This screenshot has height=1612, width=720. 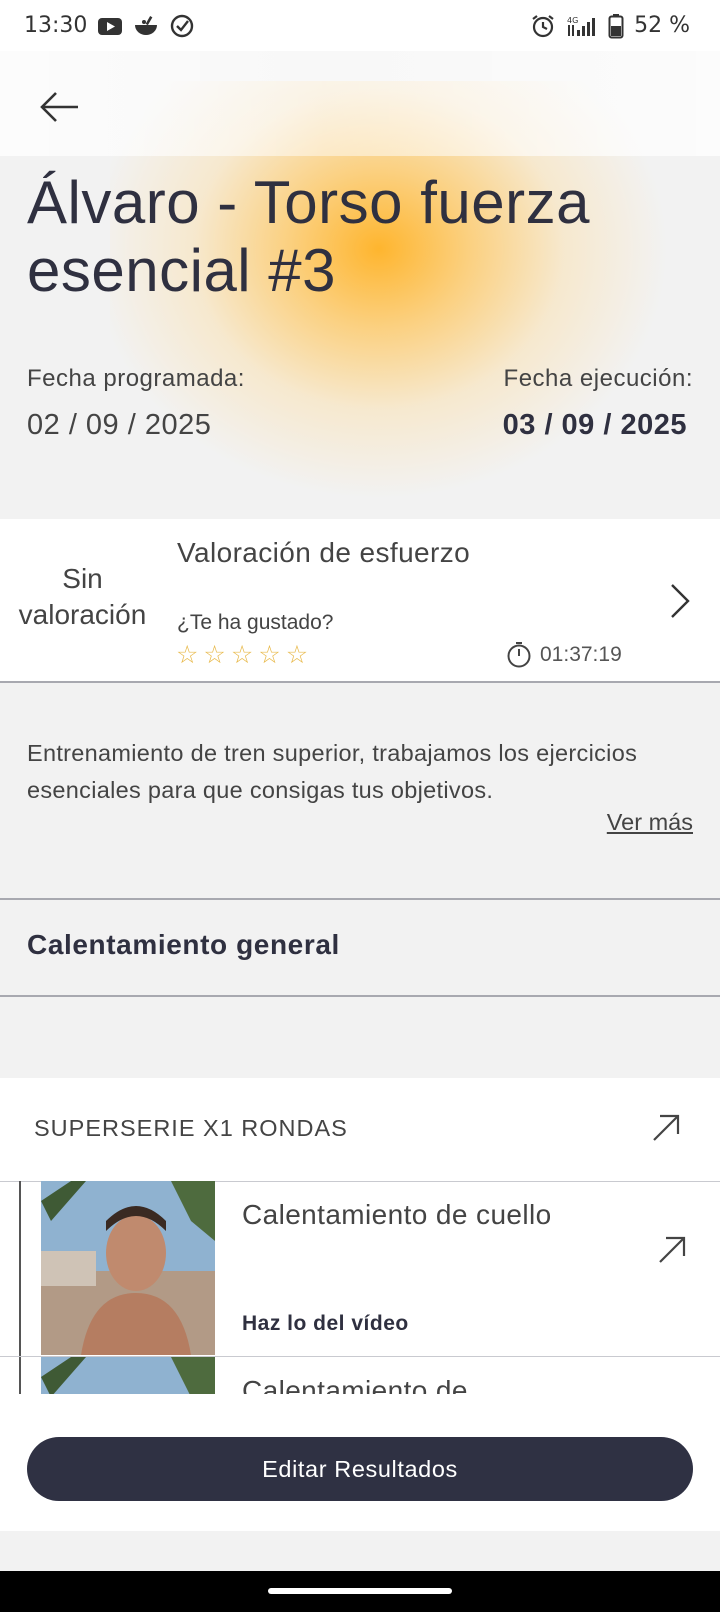 I want to click on scheduled-date: 02 / 09 / 2025, so click(x=119, y=425).